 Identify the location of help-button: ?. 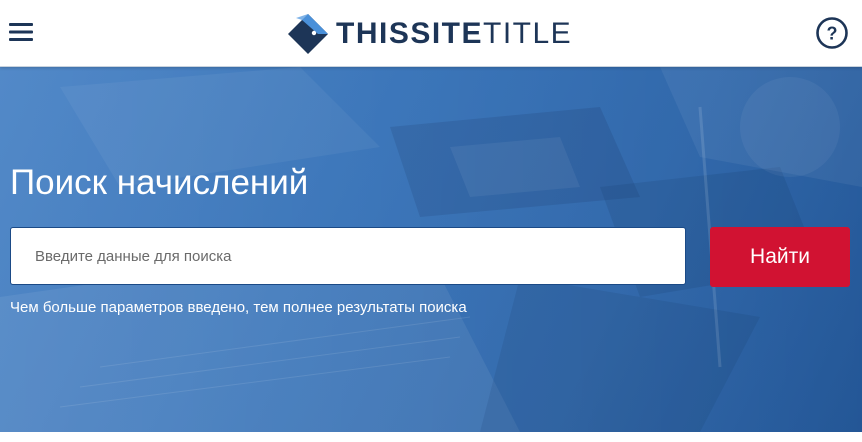
(832, 33).